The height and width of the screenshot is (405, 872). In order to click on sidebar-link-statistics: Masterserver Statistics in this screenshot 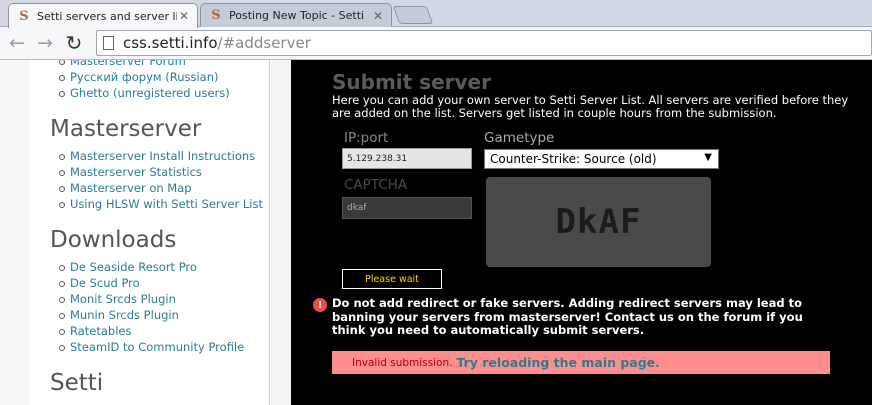, I will do `click(130, 172)`.